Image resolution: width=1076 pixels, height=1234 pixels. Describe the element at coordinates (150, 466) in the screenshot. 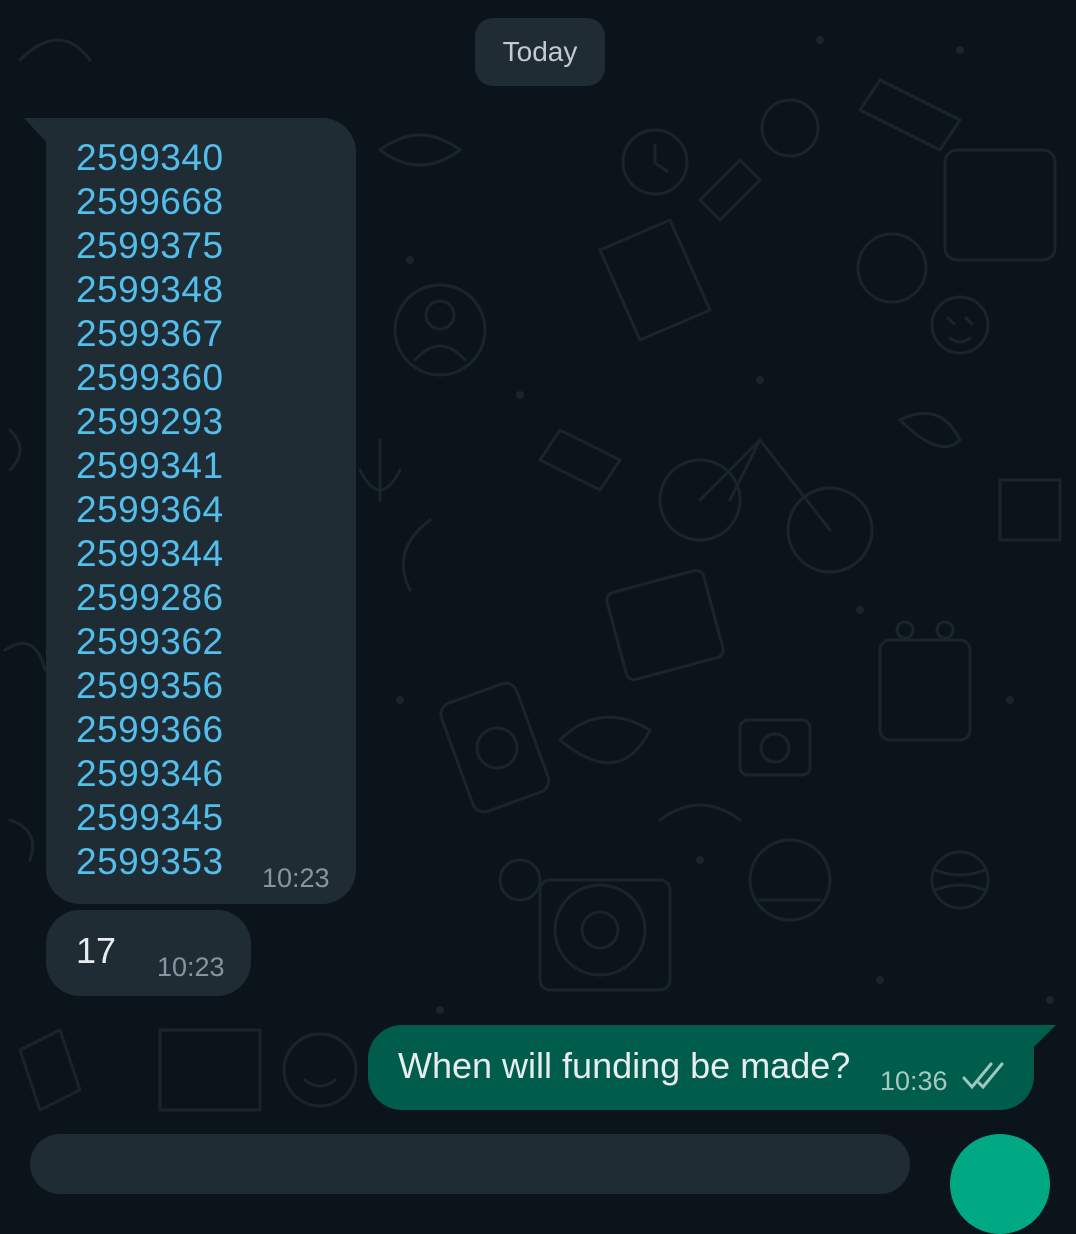

I see `message-link: 2599341` at that location.